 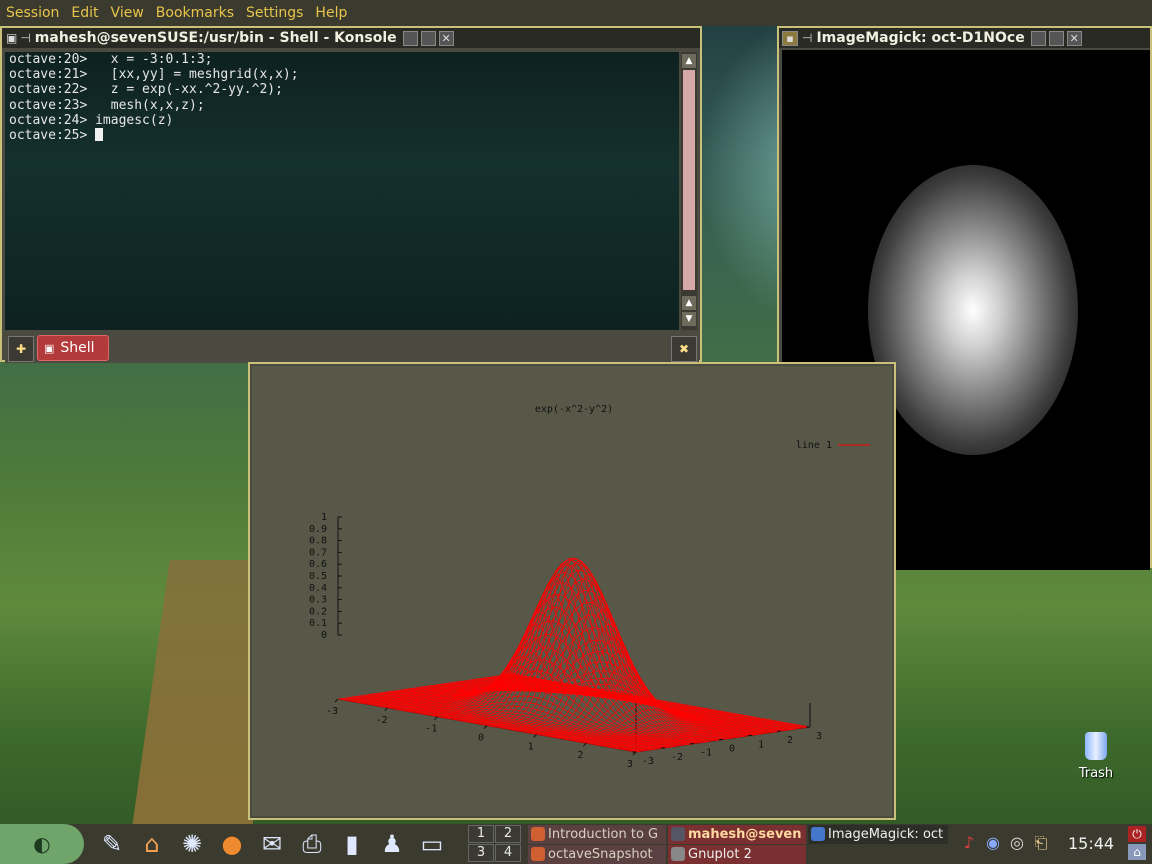 What do you see at coordinates (318, 541) in the screenshot?
I see `z-tick-label: 0.8` at bounding box center [318, 541].